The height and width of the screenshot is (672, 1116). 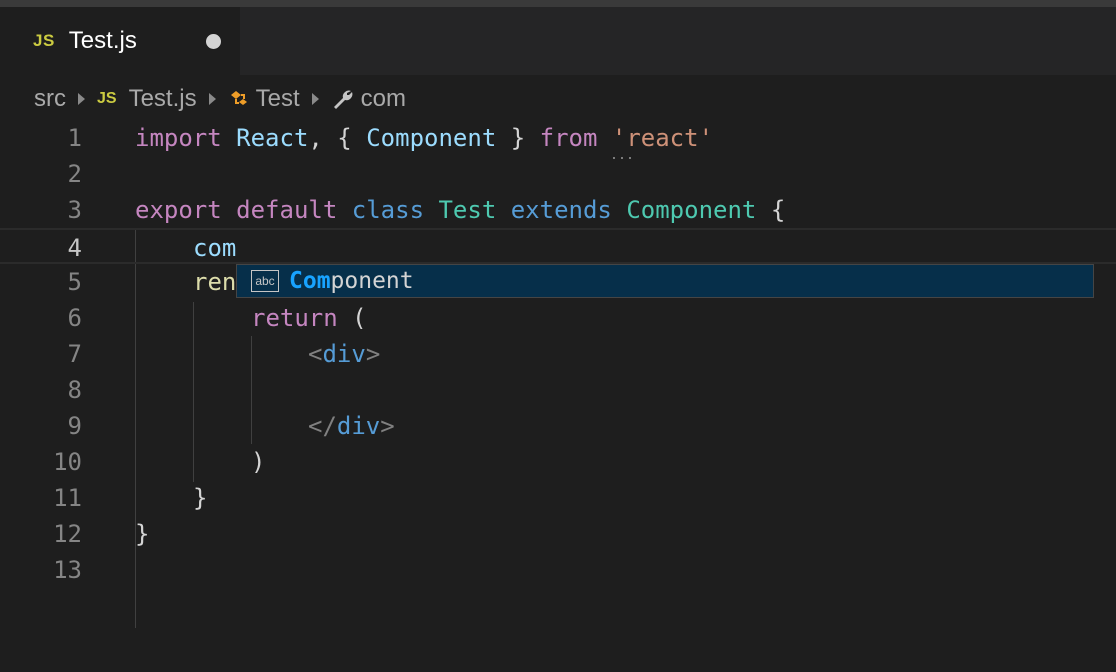 What do you see at coordinates (74, 174) in the screenshot?
I see `line-number: 2` at bounding box center [74, 174].